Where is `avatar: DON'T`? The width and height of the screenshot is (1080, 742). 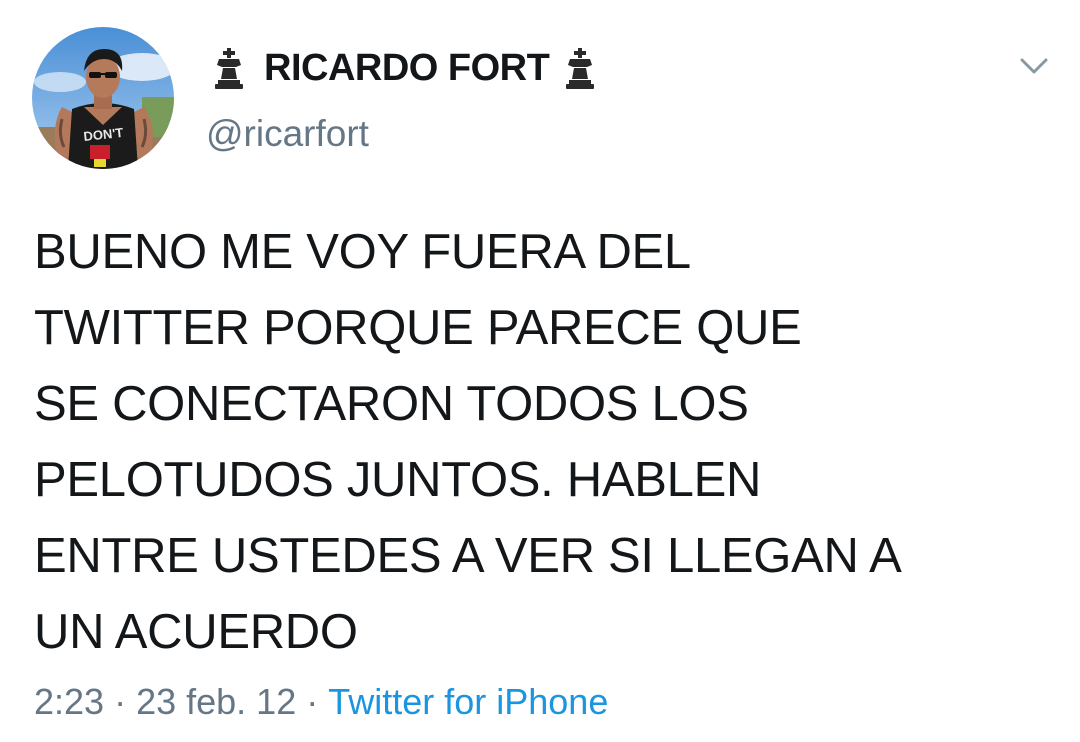 avatar: DON'T is located at coordinates (103, 98).